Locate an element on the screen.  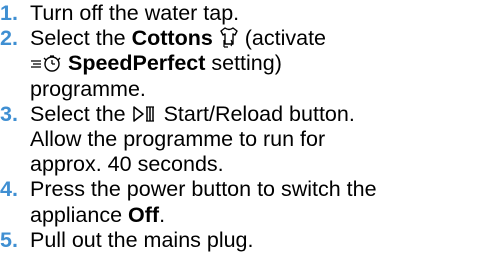
start-reload-icon is located at coordinates (145, 114).